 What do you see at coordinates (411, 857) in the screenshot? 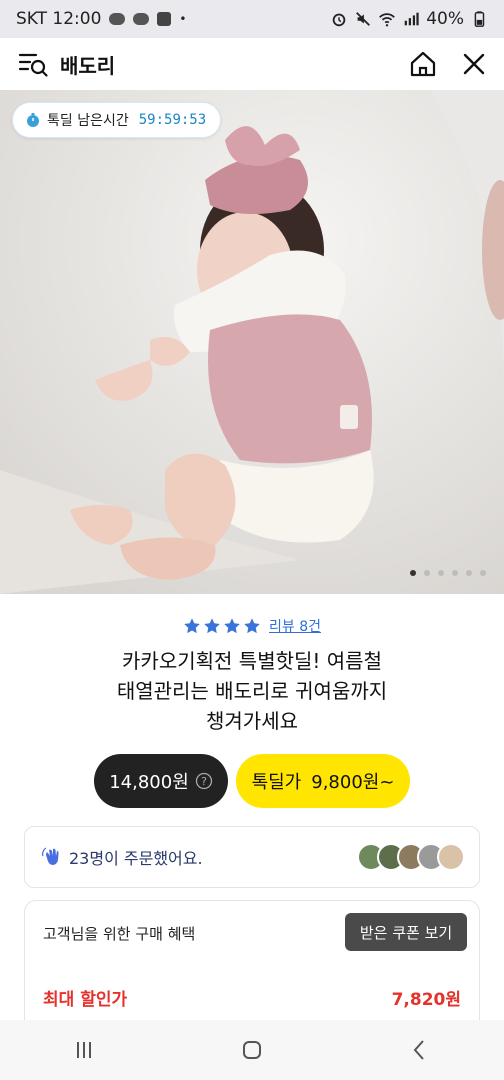
I see `buyer-avatars` at bounding box center [411, 857].